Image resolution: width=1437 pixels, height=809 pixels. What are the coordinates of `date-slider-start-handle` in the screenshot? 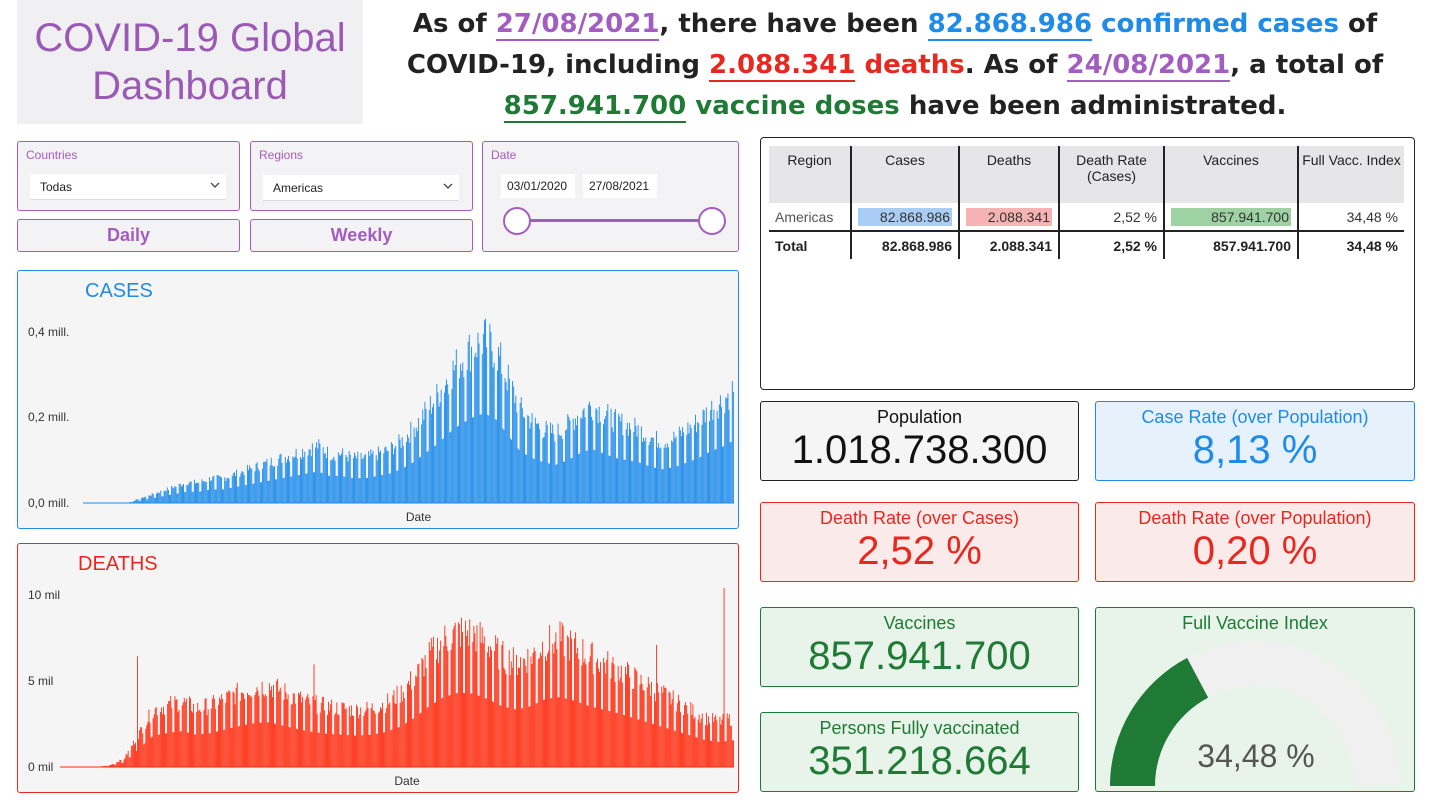 It's located at (517, 221).